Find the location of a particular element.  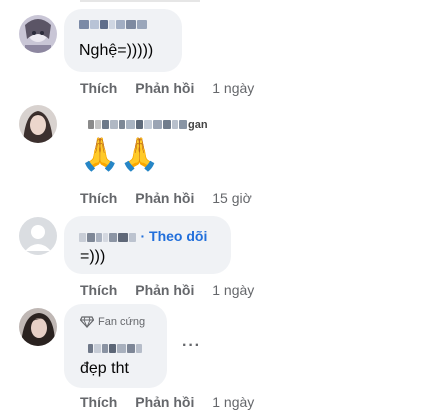

comment-actions: Thích Phản hồi 15 giờ is located at coordinates (166, 198).